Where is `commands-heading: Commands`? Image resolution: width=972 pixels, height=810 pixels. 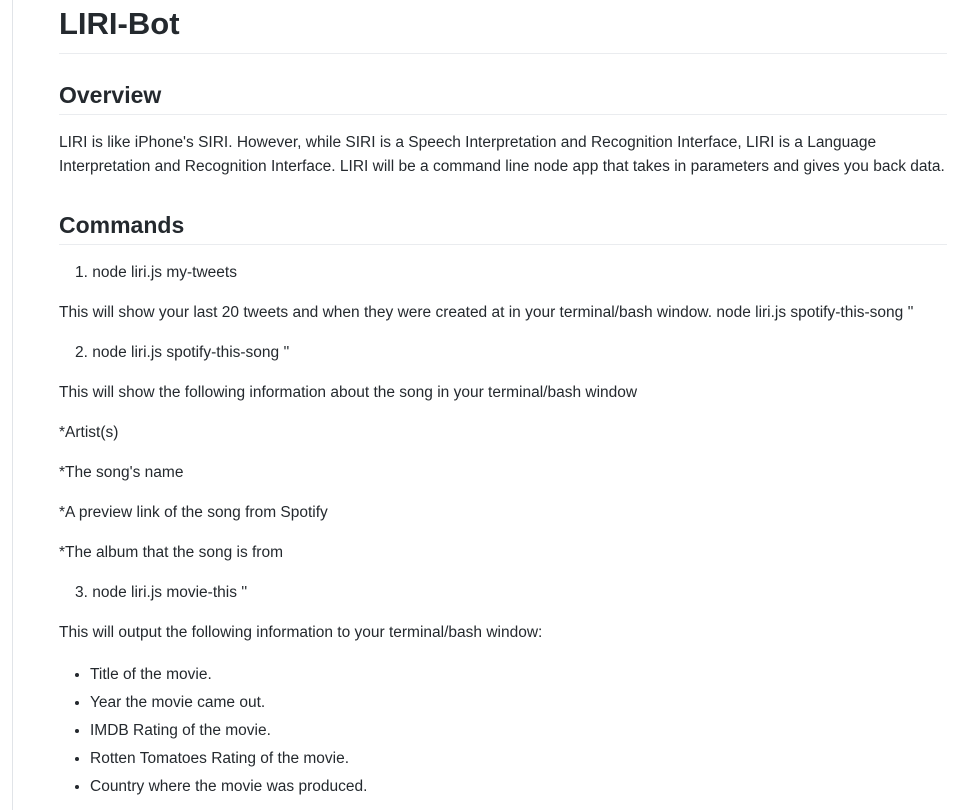 commands-heading: Commands is located at coordinates (503, 227).